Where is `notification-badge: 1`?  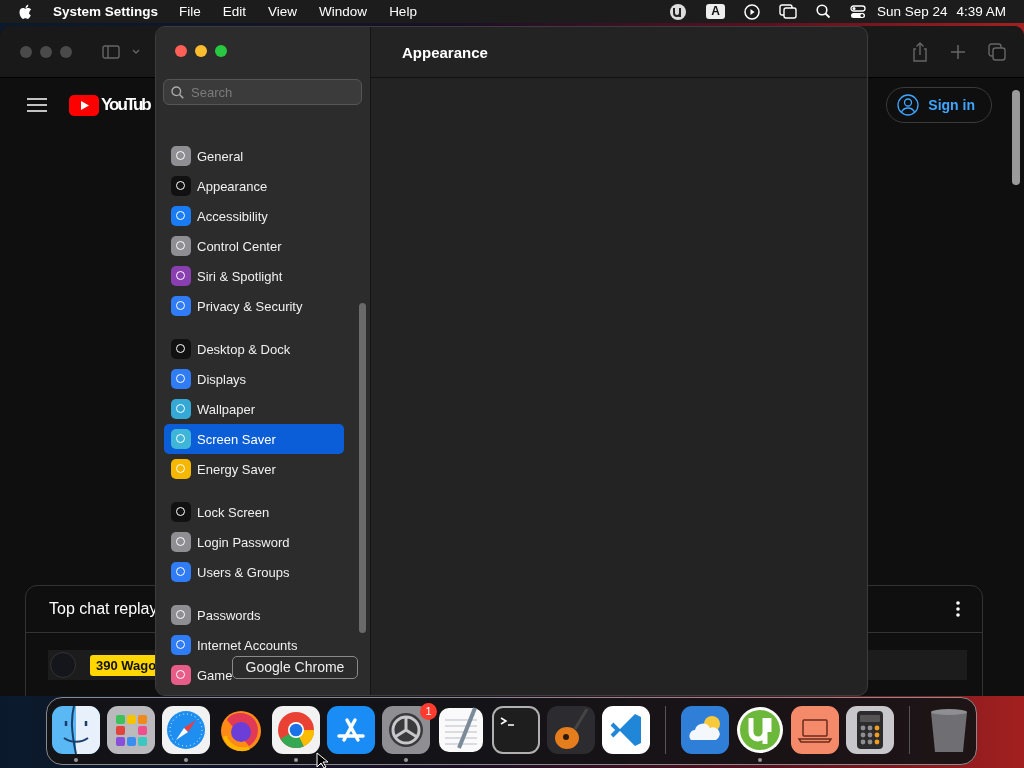
notification-badge: 1 is located at coordinates (428, 711).